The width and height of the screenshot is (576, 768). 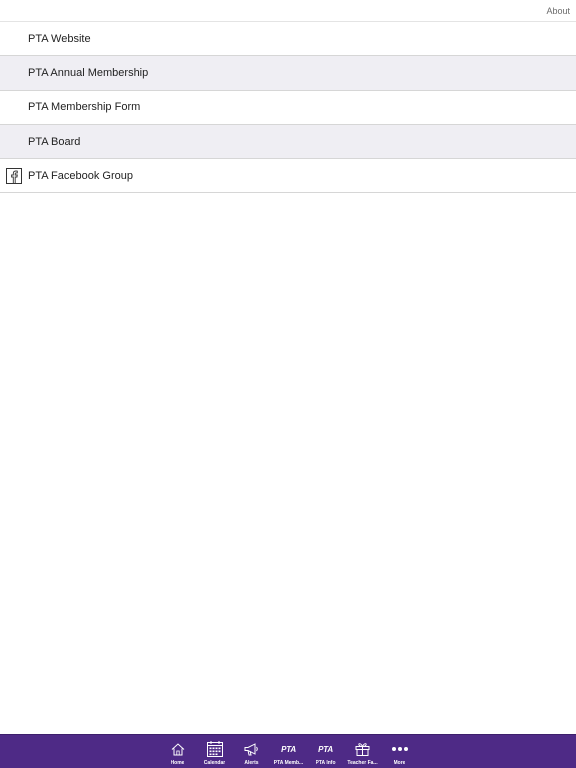 What do you see at coordinates (214, 749) in the screenshot?
I see `calendar-icon` at bounding box center [214, 749].